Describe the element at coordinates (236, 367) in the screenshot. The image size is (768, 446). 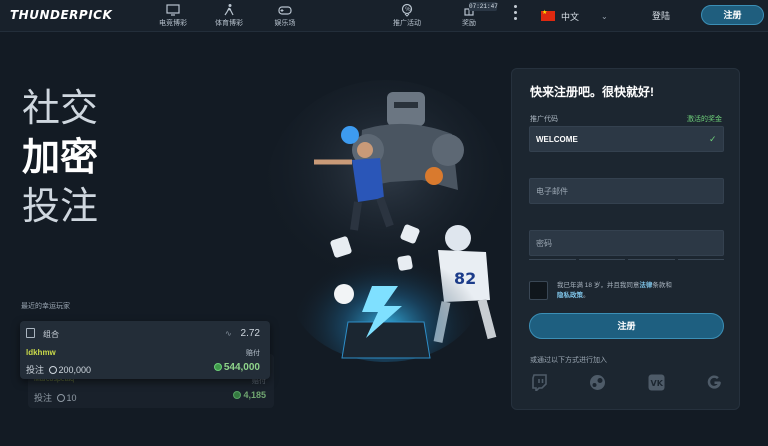
I see `win-amount: 544,000` at that location.